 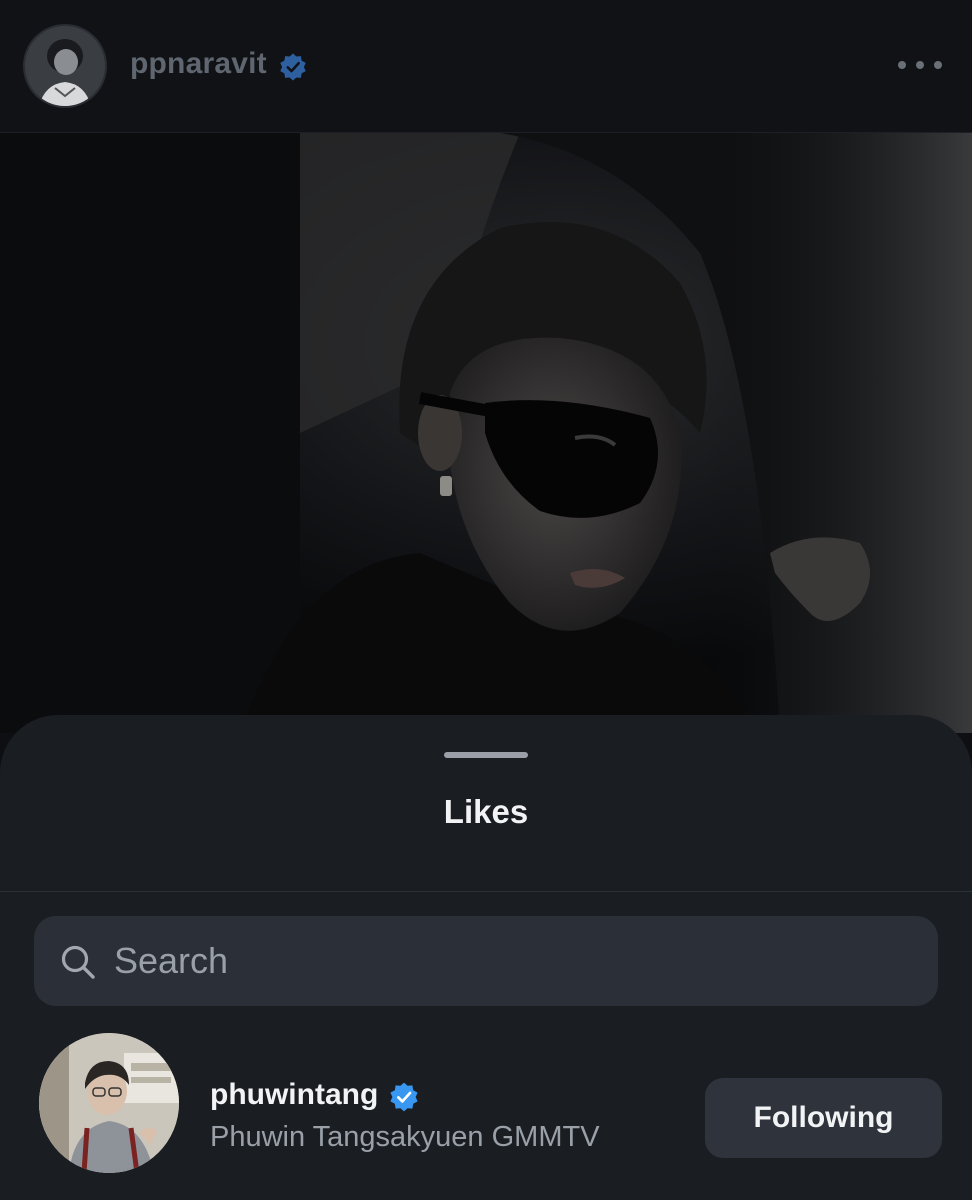 What do you see at coordinates (486, 66) in the screenshot?
I see `post-header: ppnaravit` at bounding box center [486, 66].